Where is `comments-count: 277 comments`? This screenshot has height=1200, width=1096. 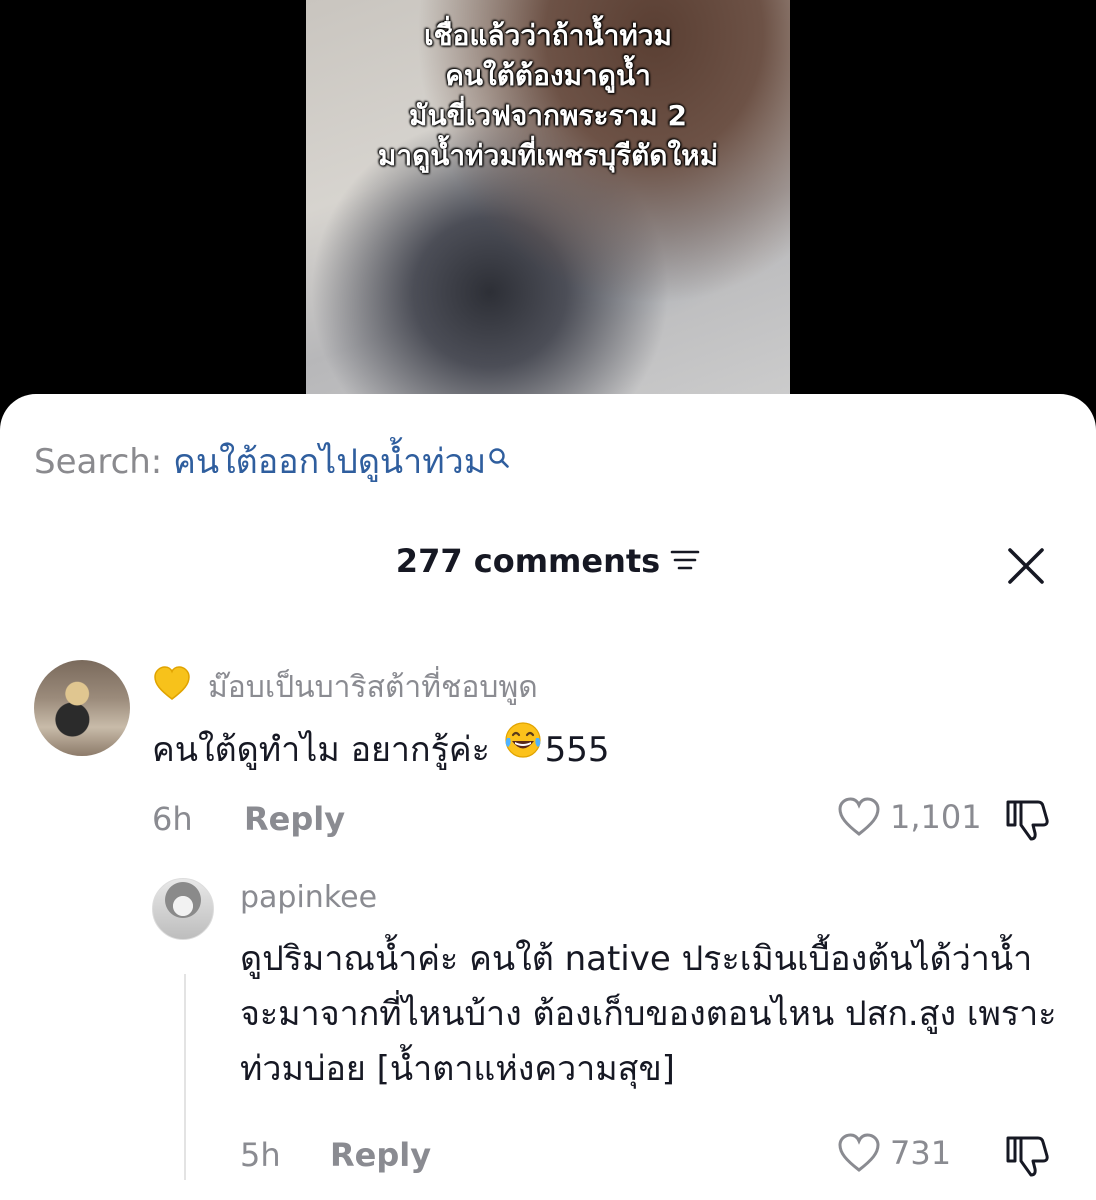 comments-count: 277 comments is located at coordinates (528, 561).